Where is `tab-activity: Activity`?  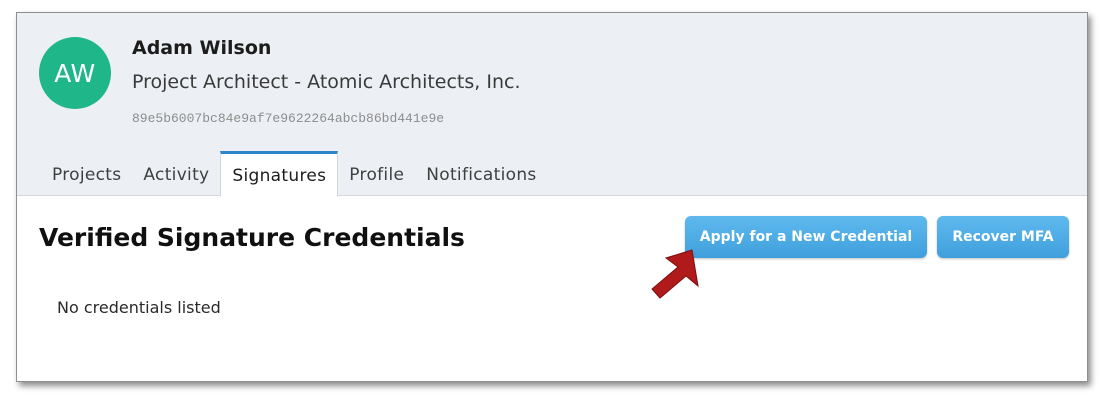 tab-activity: Activity is located at coordinates (176, 173).